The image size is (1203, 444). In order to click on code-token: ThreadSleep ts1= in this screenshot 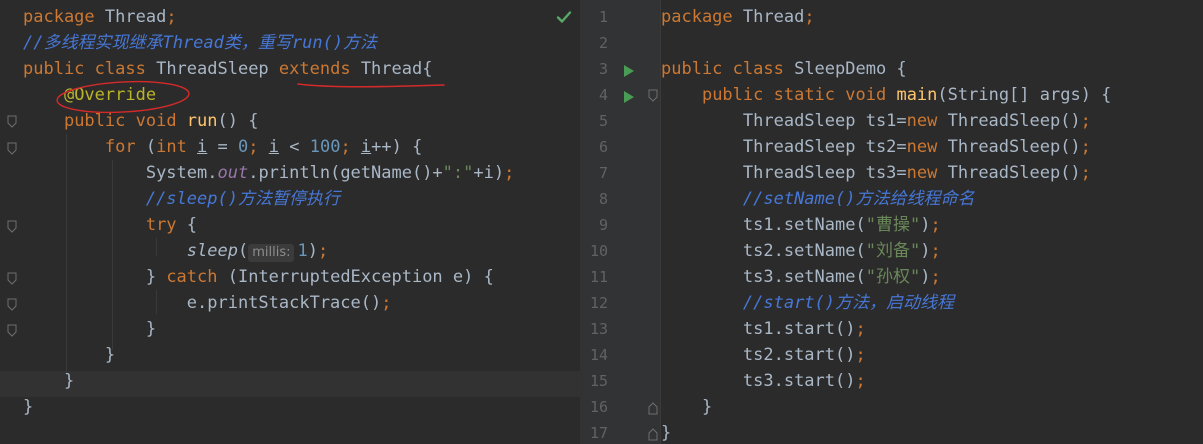, I will do `click(824, 121)`.